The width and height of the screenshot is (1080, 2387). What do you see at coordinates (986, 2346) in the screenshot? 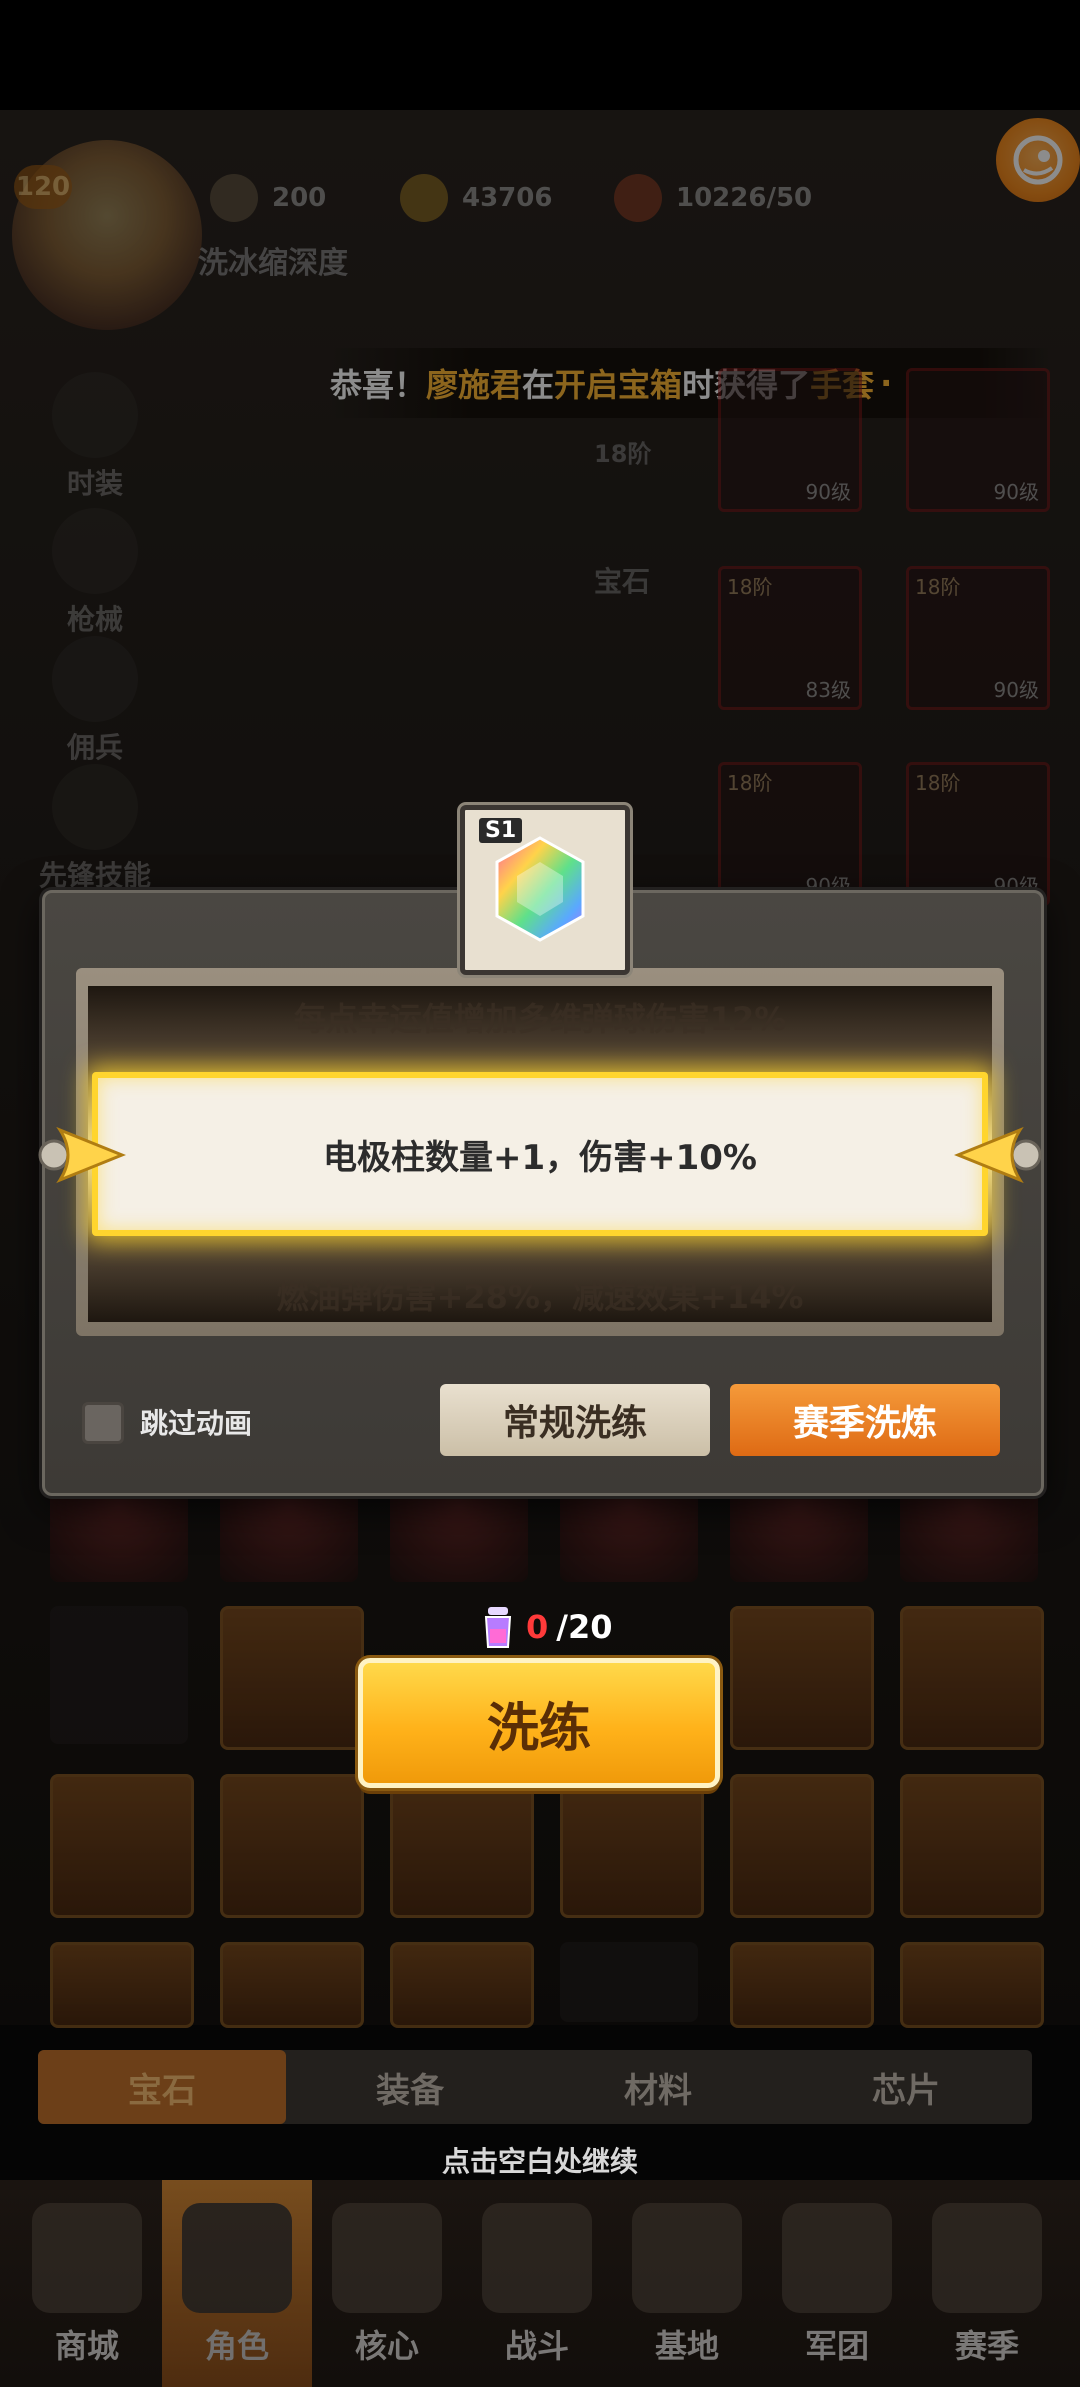
I see `nav-label: 赛季` at bounding box center [986, 2346].